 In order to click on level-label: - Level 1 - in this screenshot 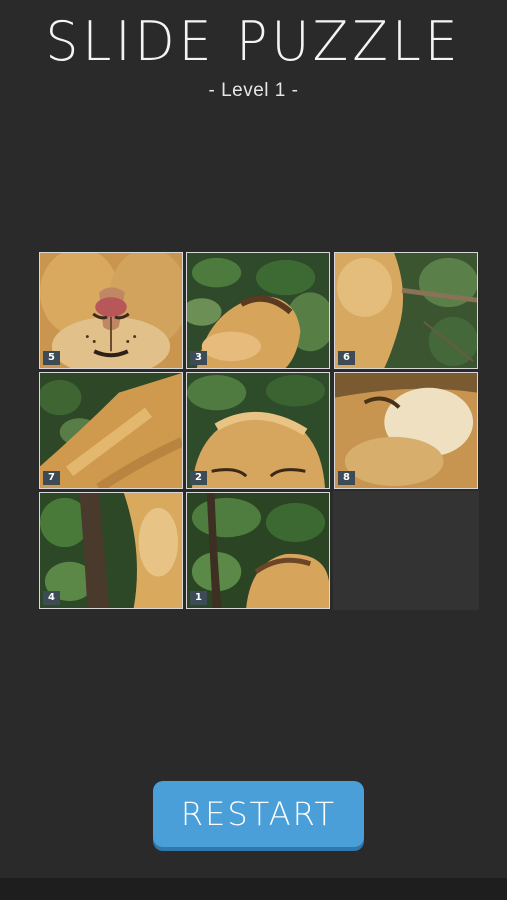, I will do `click(253, 90)`.